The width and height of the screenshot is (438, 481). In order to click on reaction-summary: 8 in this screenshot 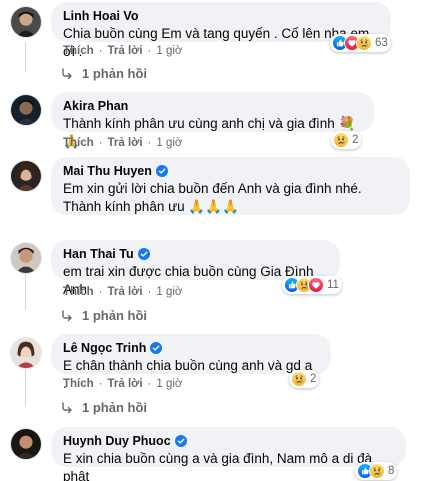, I will do `click(376, 471)`.